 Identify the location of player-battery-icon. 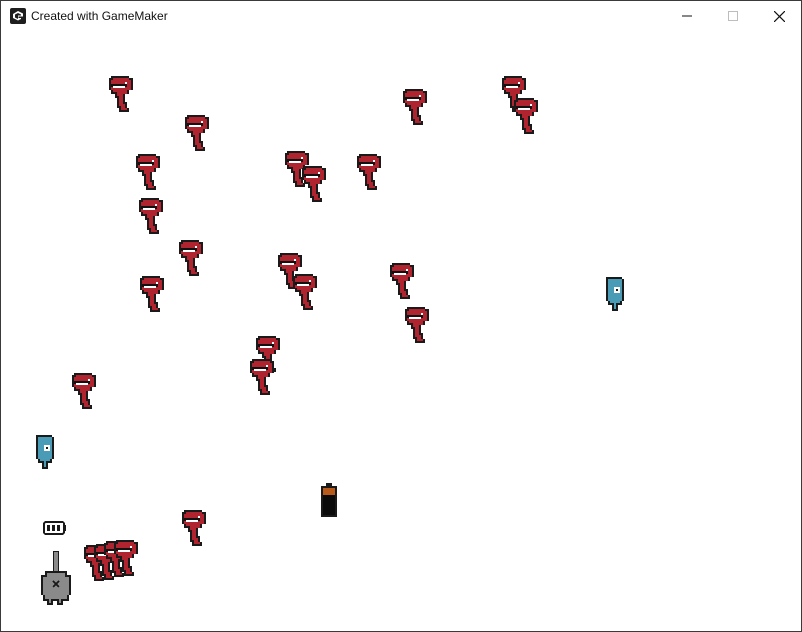
(55, 528).